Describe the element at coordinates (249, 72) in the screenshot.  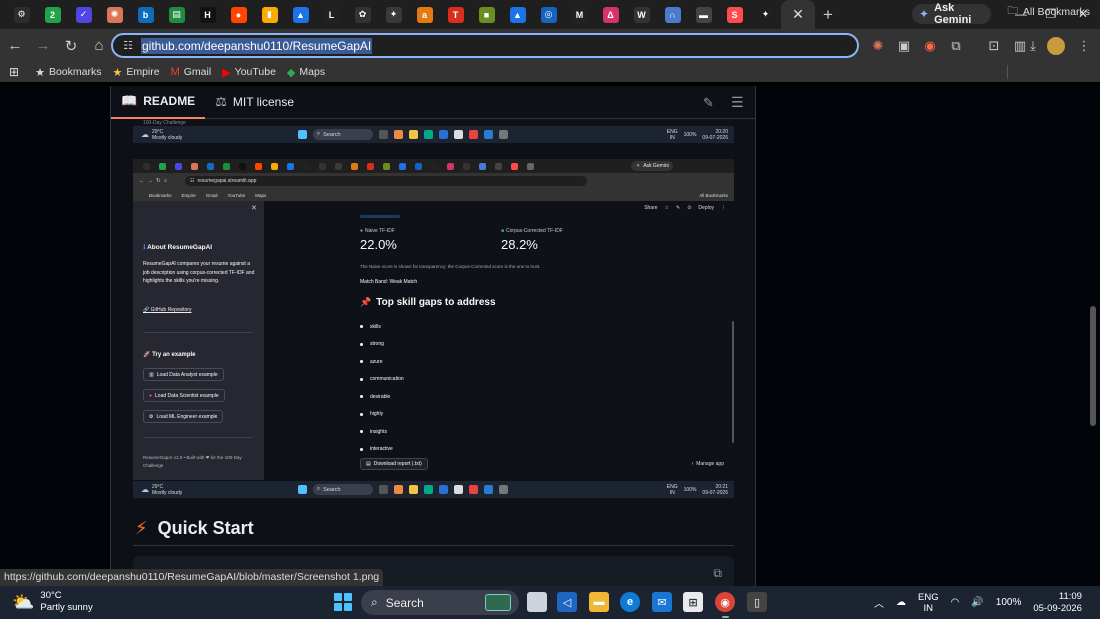
I see `bookmark-youtube: ▶ YouTube` at that location.